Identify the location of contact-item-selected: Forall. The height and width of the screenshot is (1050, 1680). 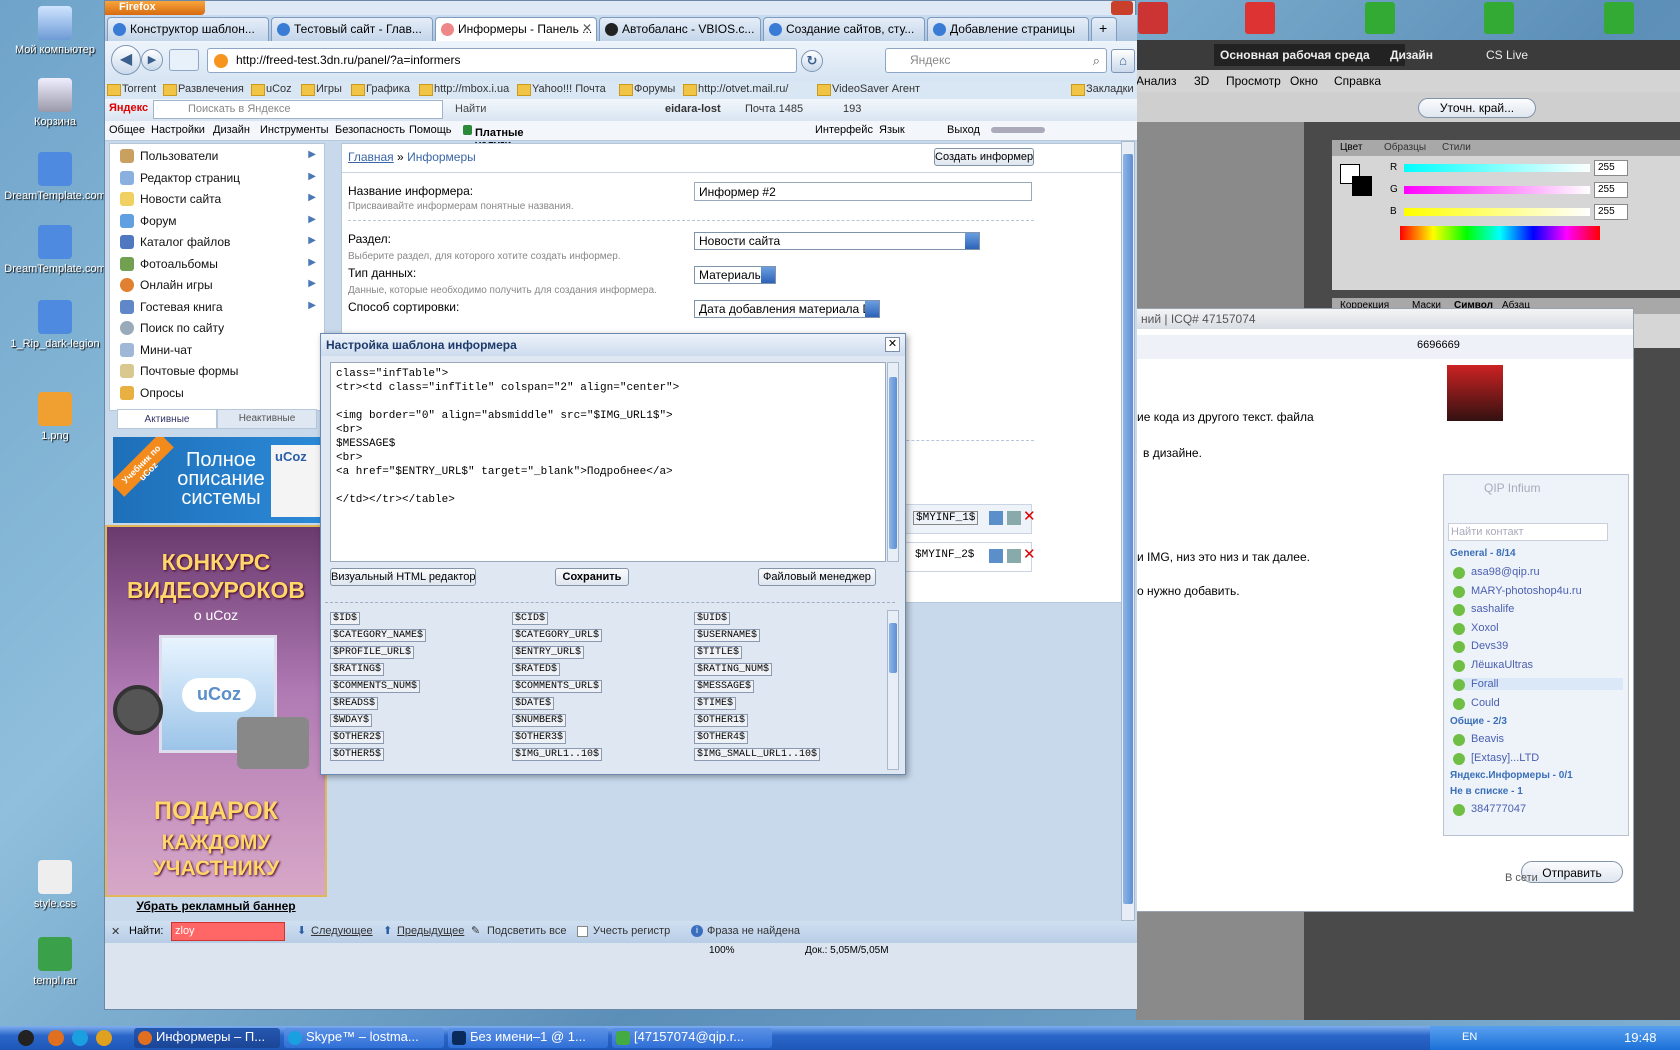
(1538, 684).